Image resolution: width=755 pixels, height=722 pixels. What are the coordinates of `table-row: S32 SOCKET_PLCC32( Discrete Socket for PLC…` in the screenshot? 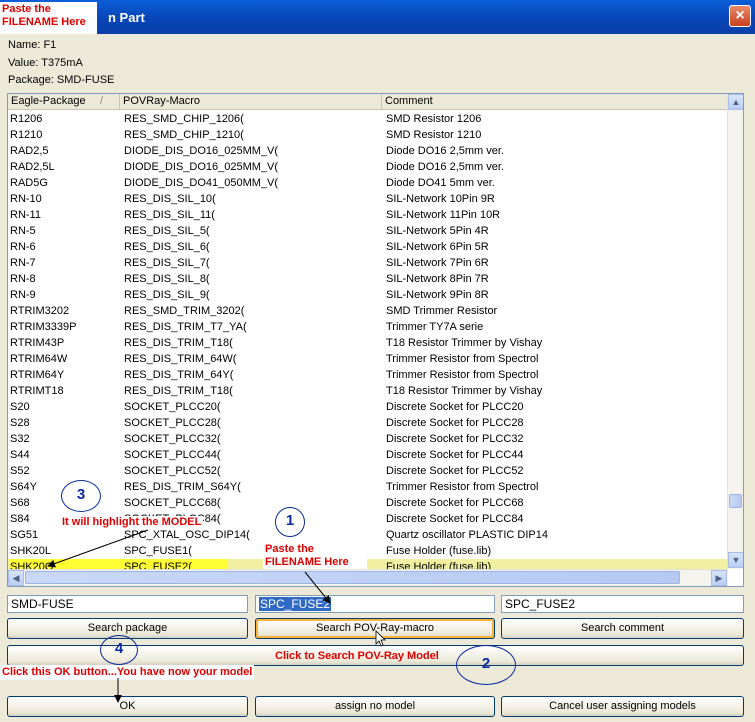 It's located at (368, 439).